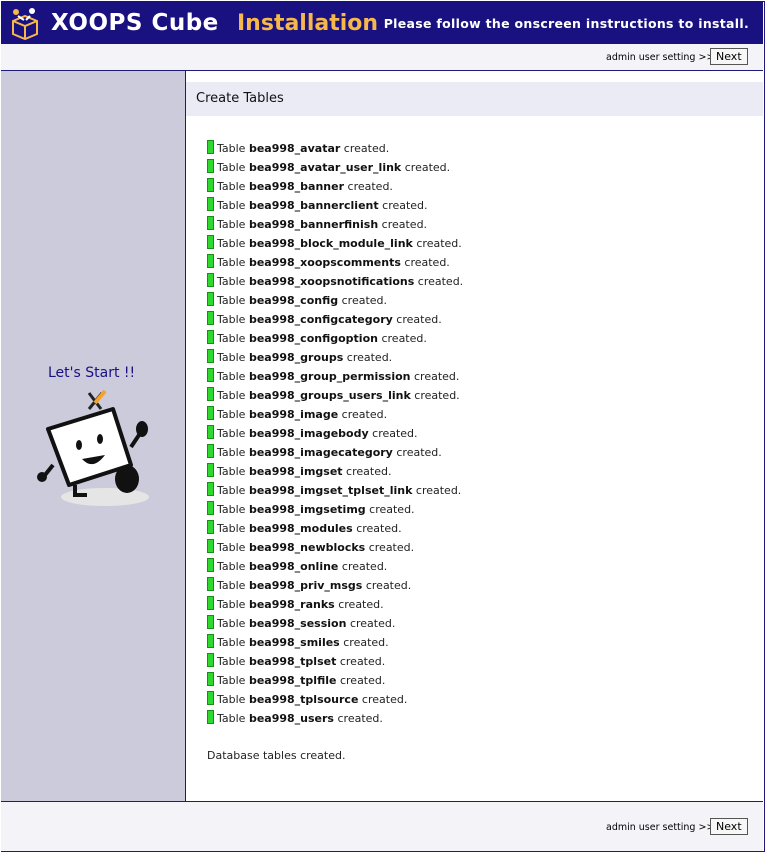 This screenshot has height=853, width=766. Describe the element at coordinates (311, 510) in the screenshot. I see `table-created-row: Table bea998_imgsetimg created.` at that location.